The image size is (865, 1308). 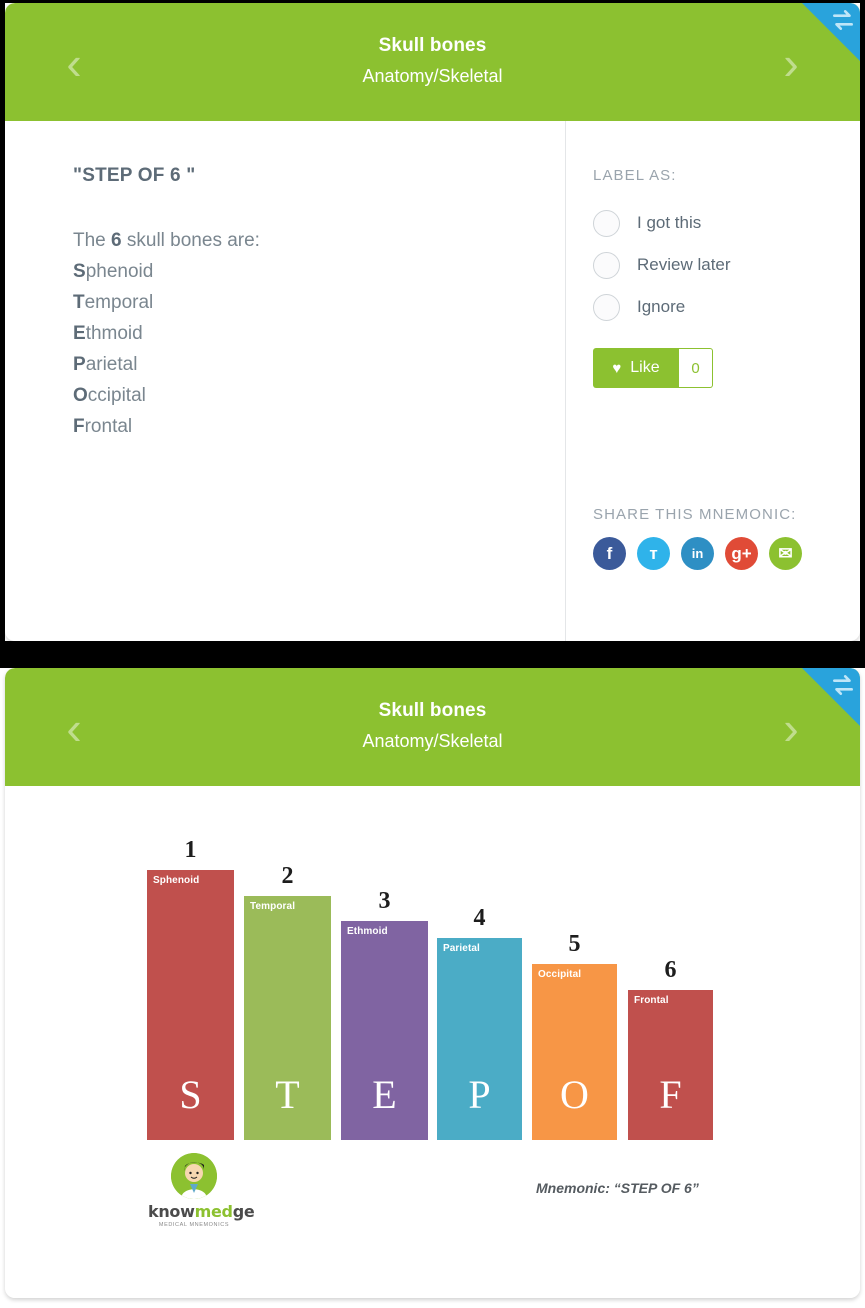 What do you see at coordinates (79, 302) in the screenshot?
I see `bone-initial: T` at bounding box center [79, 302].